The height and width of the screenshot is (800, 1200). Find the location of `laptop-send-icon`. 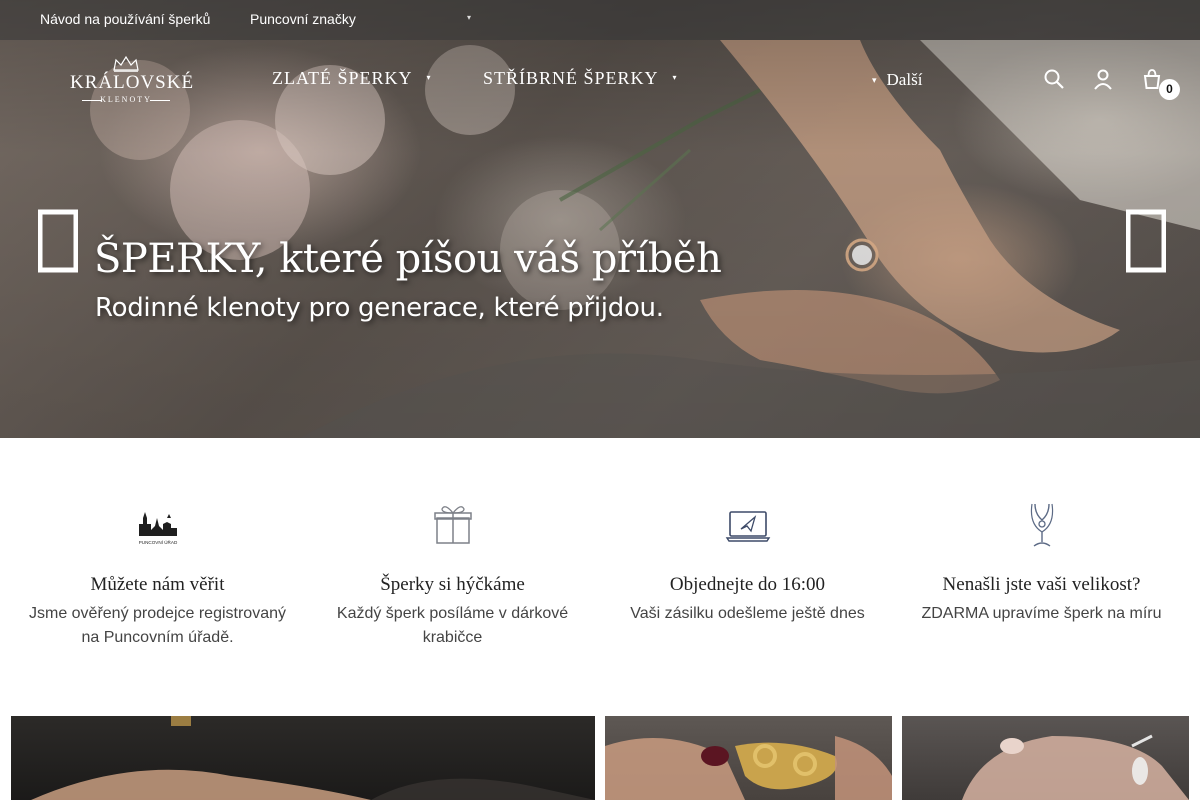

laptop-send-icon is located at coordinates (747, 526).